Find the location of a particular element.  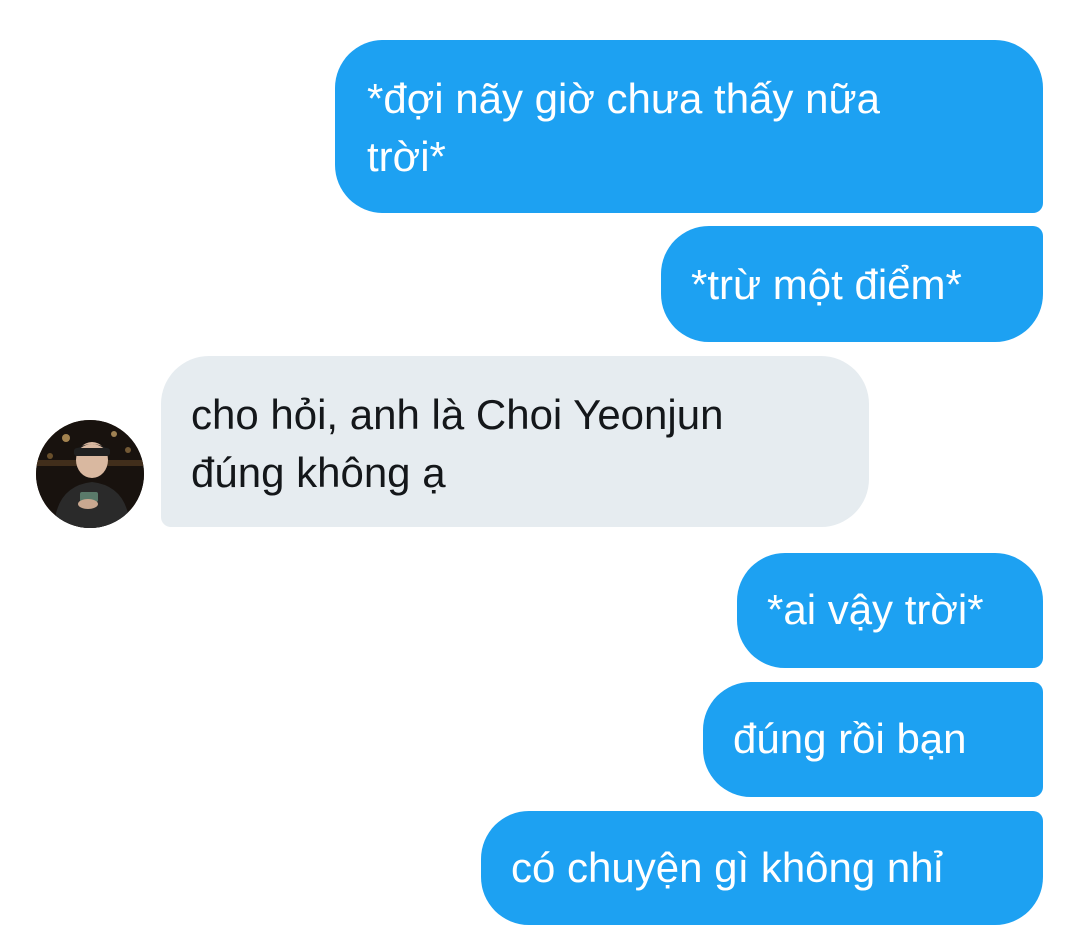

message-bubble-outgoing: đúng rồi bạn is located at coordinates (873, 739).